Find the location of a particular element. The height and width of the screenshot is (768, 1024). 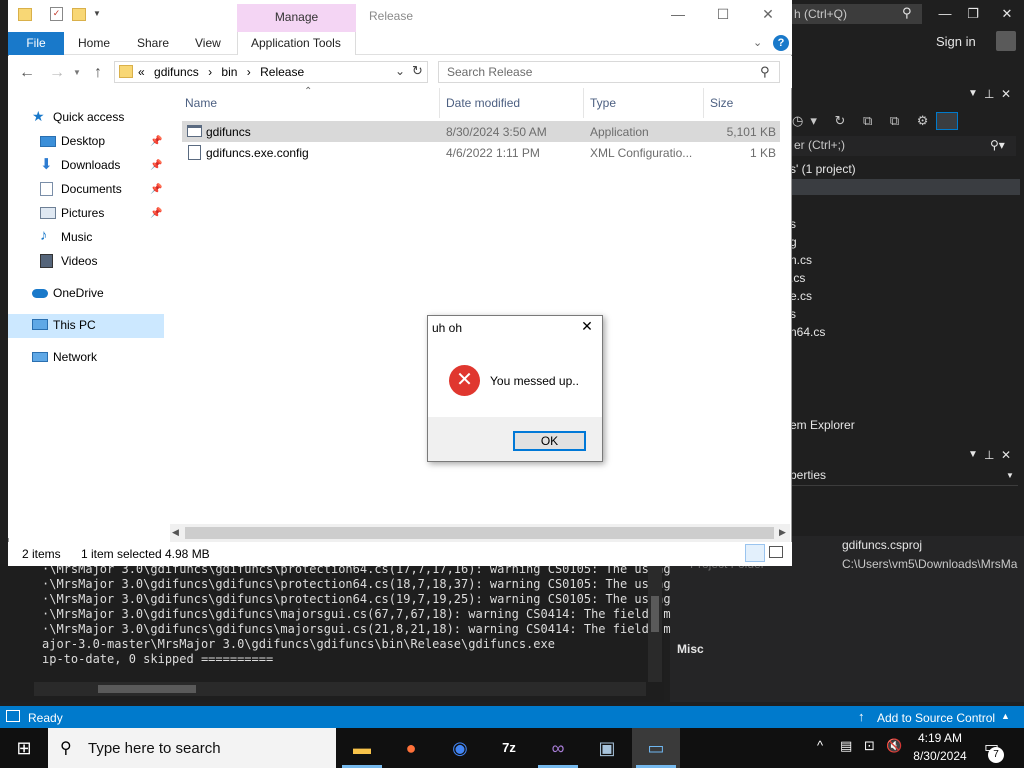

sidebar-item-this-pc: This PC is located at coordinates (98, 326).